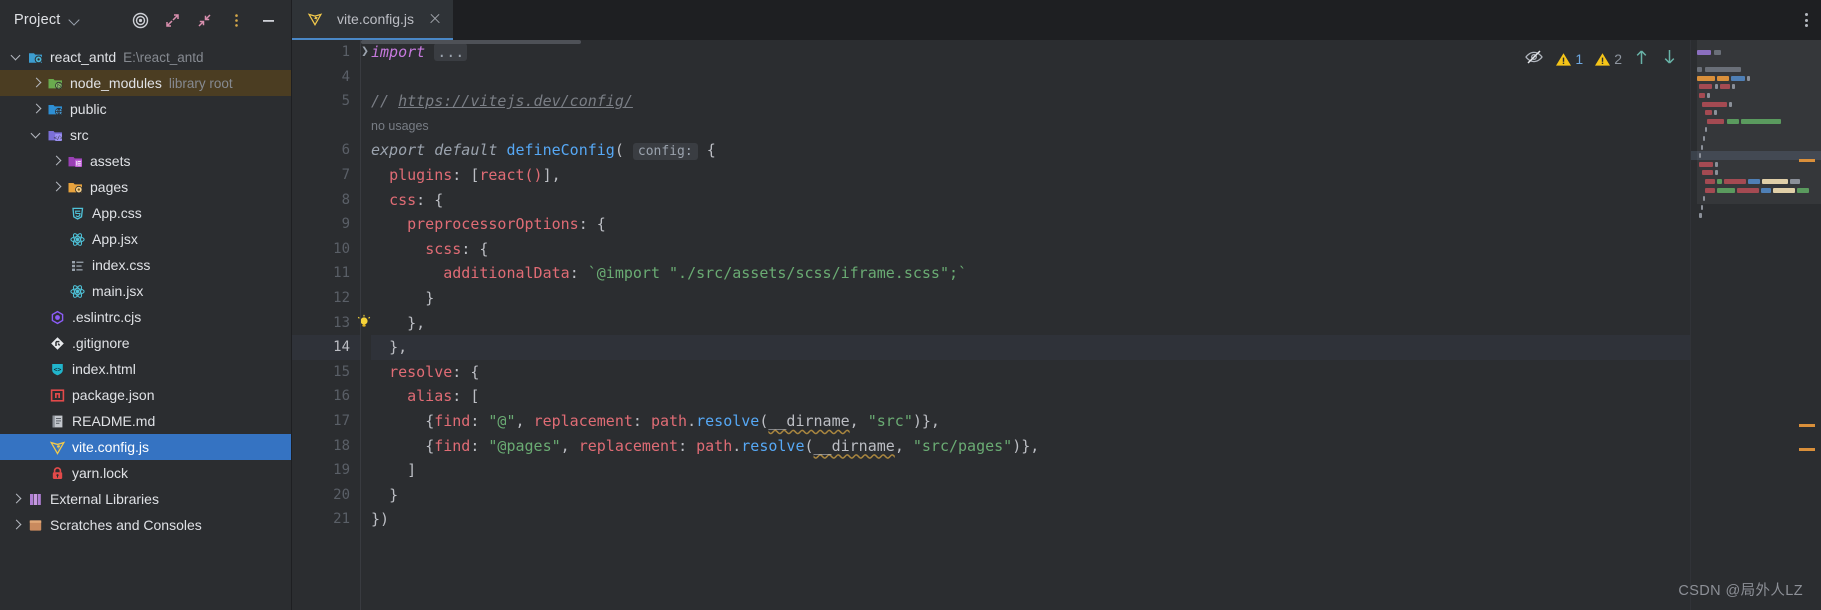  I want to click on warning-triangle-icon, so click(1564, 59).